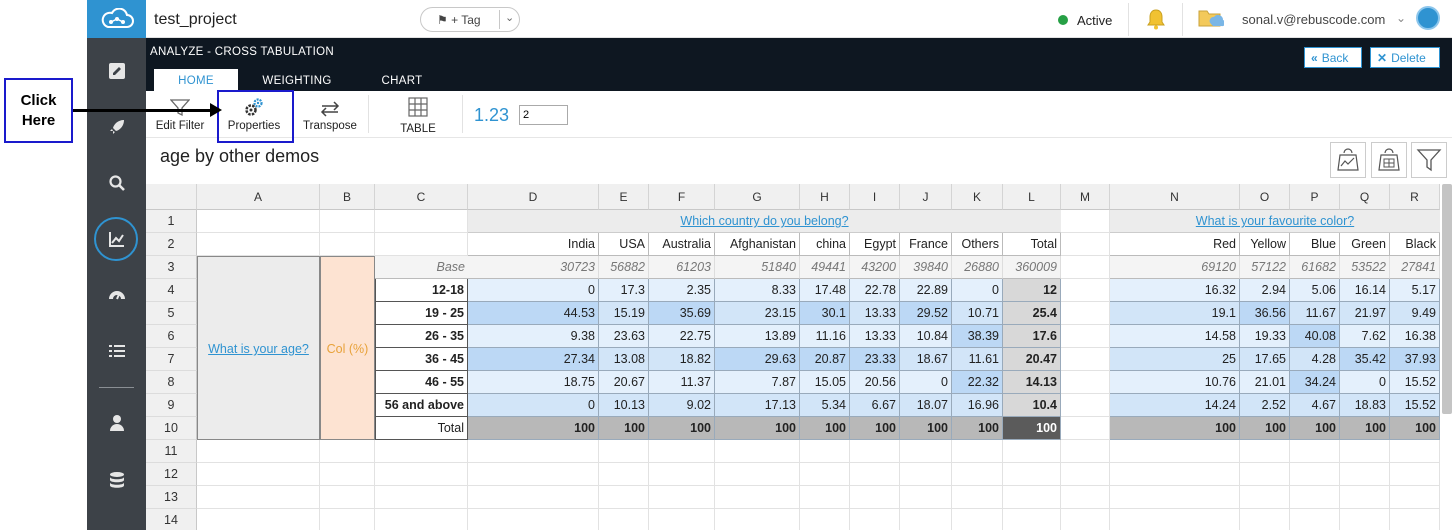  I want to click on value-cell: 9.02, so click(682, 405).